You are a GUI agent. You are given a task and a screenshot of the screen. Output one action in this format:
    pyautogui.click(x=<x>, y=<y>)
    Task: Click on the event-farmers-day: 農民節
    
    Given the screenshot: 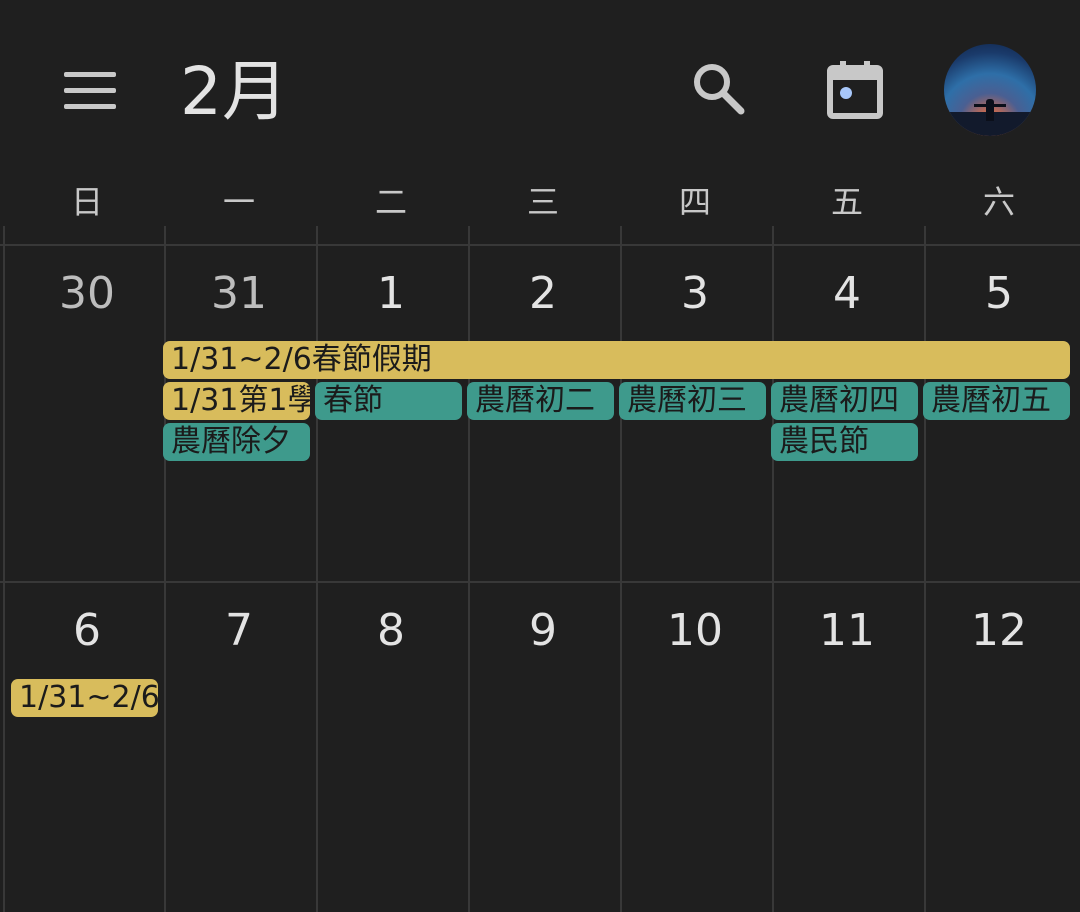 What is the action you would take?
    pyautogui.click(x=844, y=442)
    